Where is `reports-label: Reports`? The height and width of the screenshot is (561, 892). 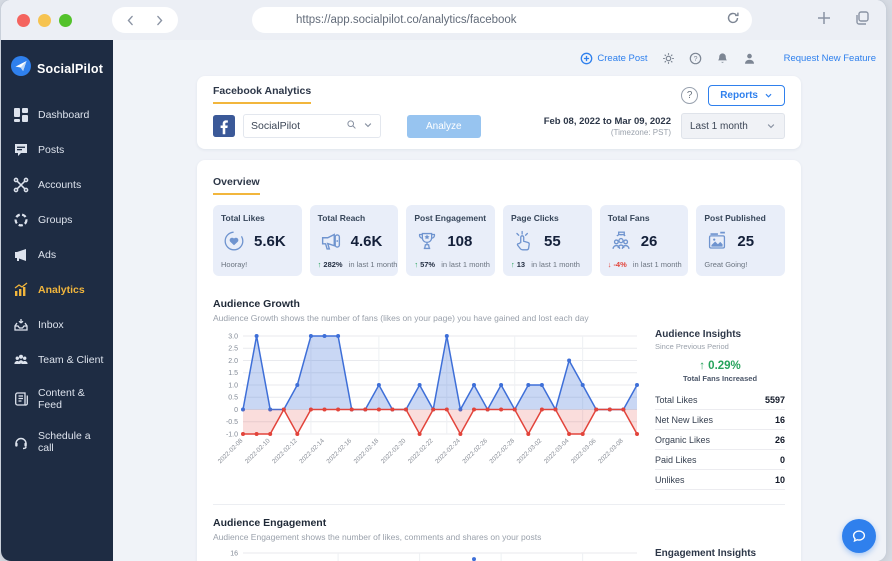 reports-label: Reports is located at coordinates (739, 95).